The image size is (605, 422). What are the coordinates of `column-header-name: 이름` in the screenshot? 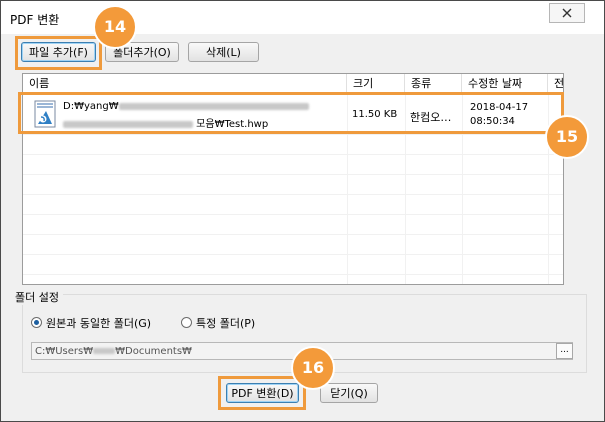 It's located at (185, 84).